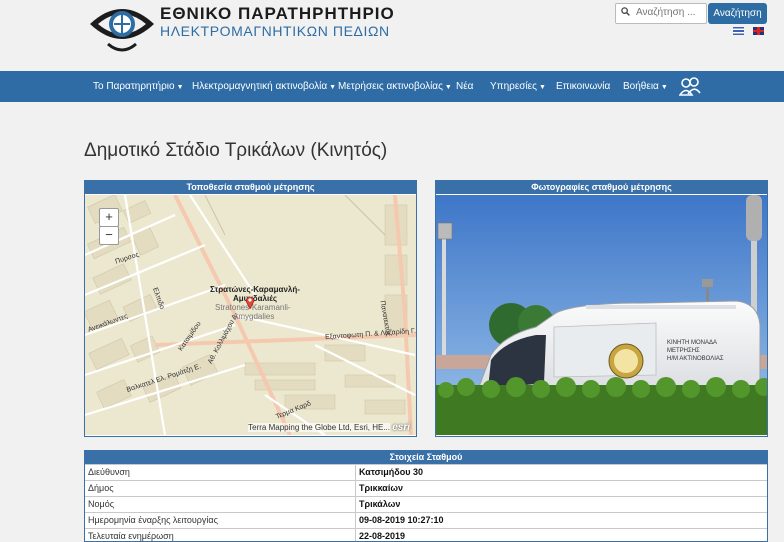  I want to click on search-button: Αναζήτηση, so click(737, 13).